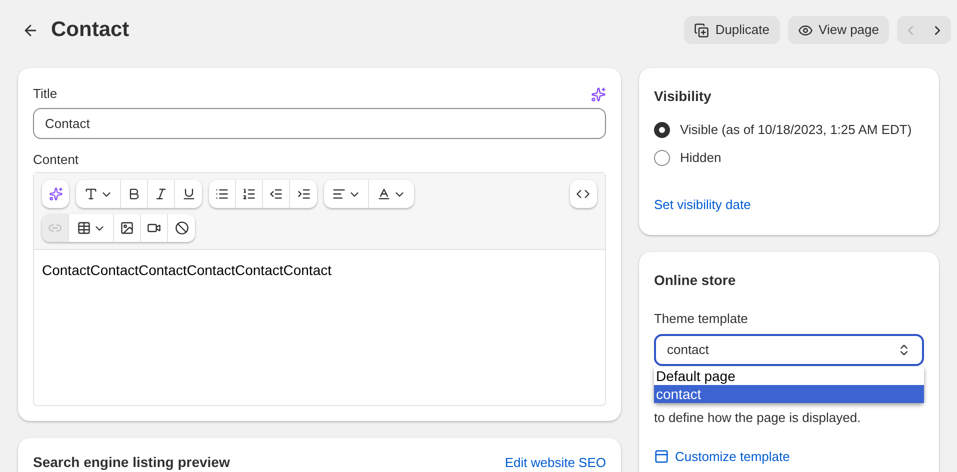  What do you see at coordinates (789, 204) in the screenshot?
I see `set-visibility-date-link: Set visibility date` at bounding box center [789, 204].